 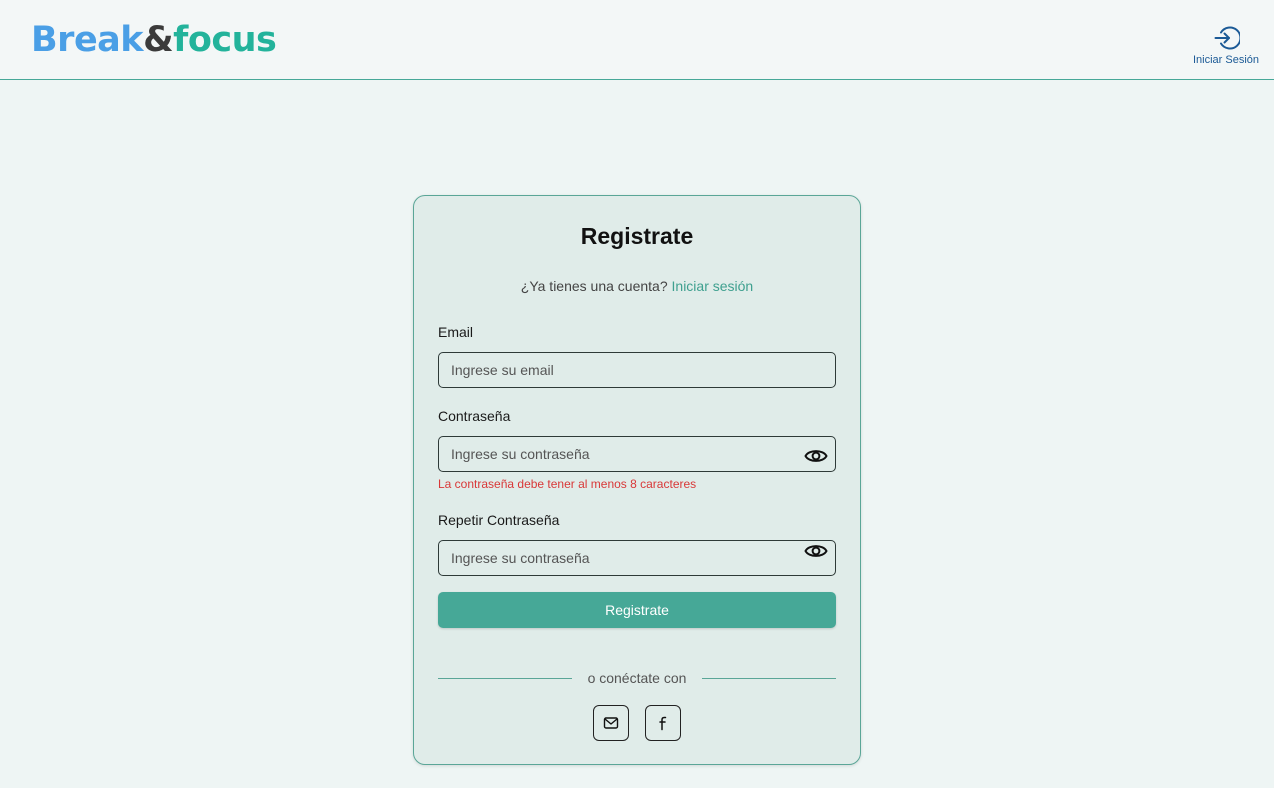 I want to click on page-title: Registrate, so click(x=637, y=236).